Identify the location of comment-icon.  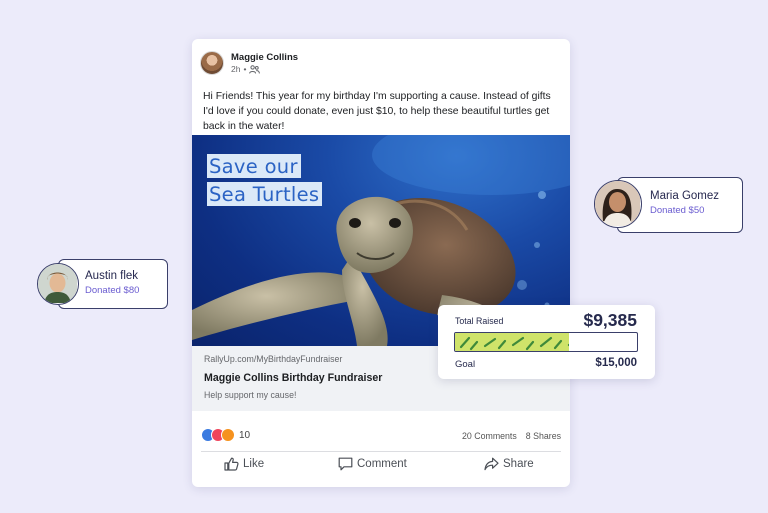
(345, 464).